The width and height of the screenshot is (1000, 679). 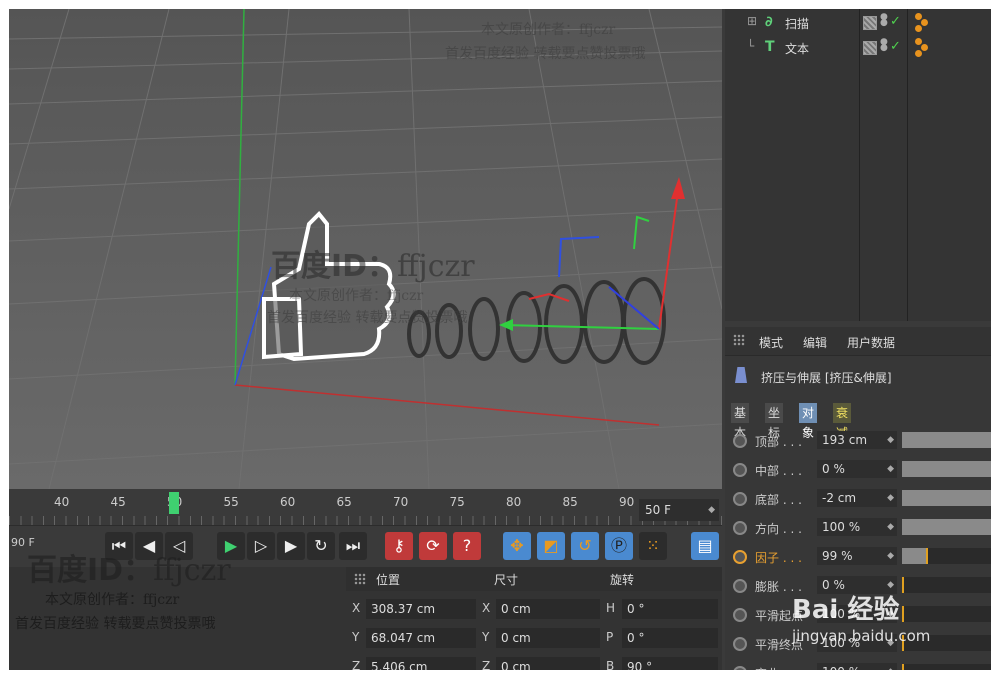 I want to click on pla-key-icon: ⁙, so click(x=653, y=546).